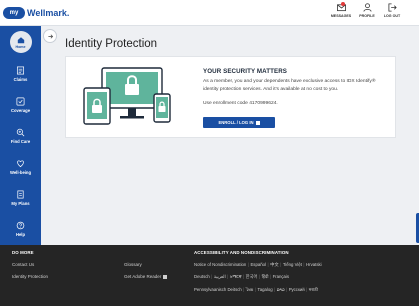 This screenshot has height=306, width=419. Describe the element at coordinates (23, 252) in the screenshot. I see `footer-heading-do-more: DO MORE` at that location.